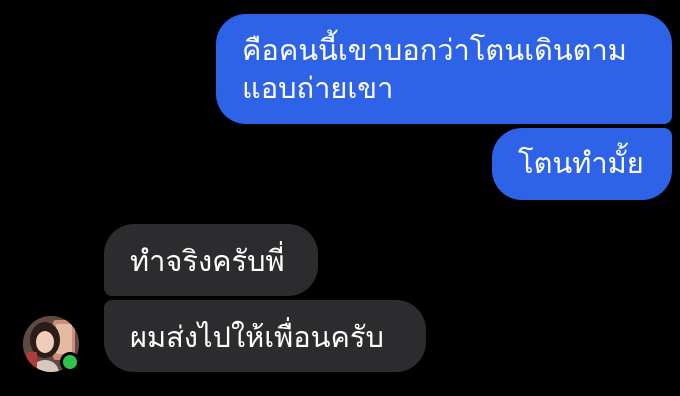 The image size is (680, 396). I want to click on online-status-indicator, so click(70, 362).